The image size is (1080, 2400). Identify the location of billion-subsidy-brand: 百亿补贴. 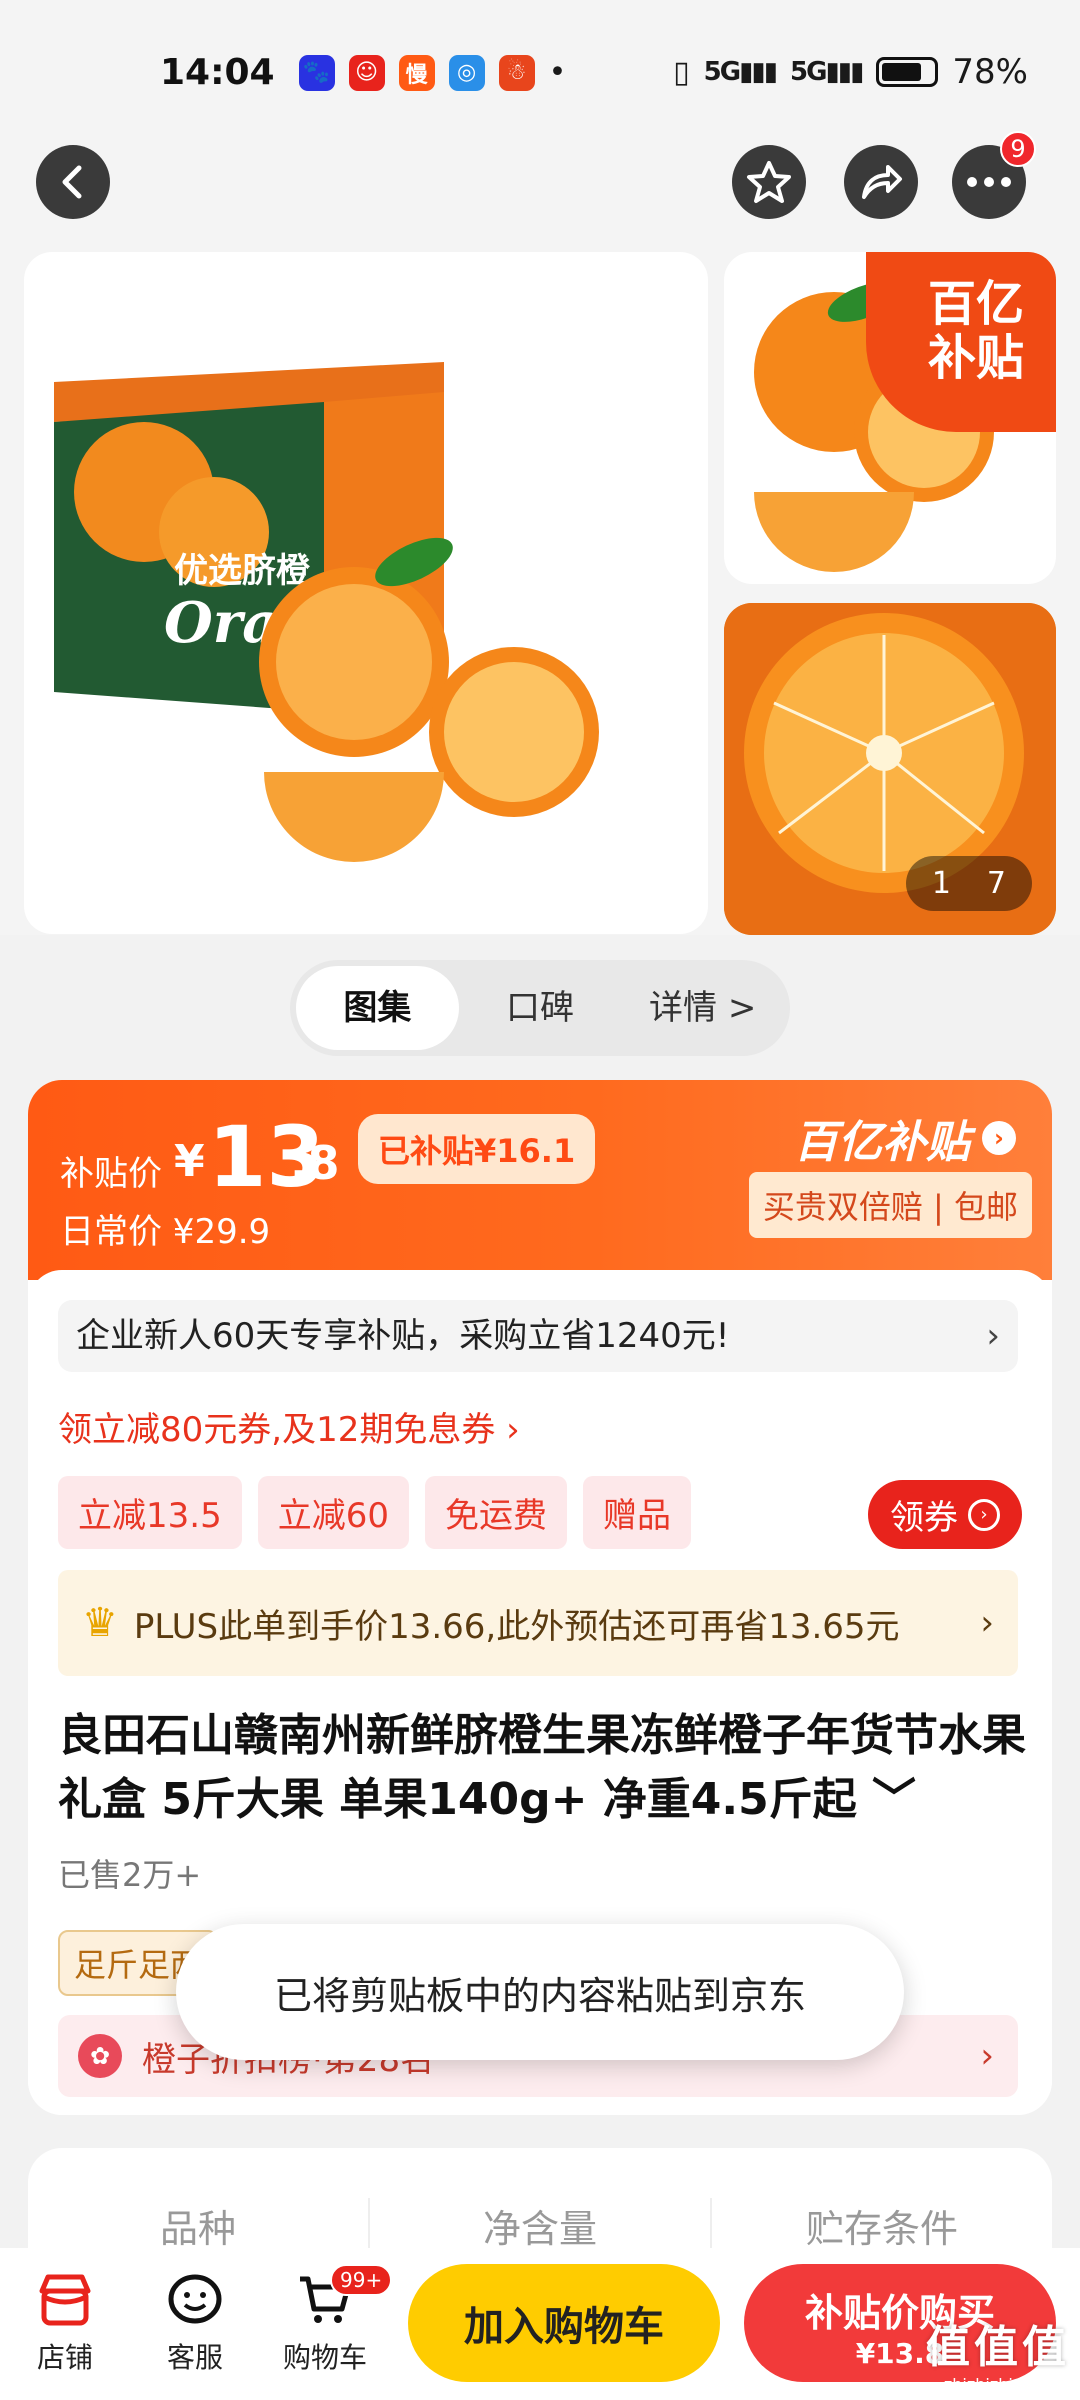
(882, 1142).